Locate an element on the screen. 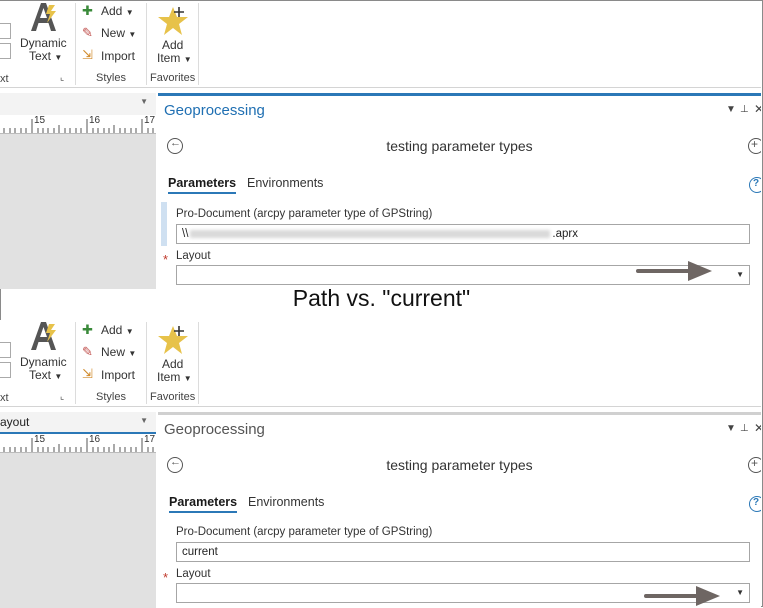  layout-view-tab: ayout ▼ is located at coordinates (78, 423).